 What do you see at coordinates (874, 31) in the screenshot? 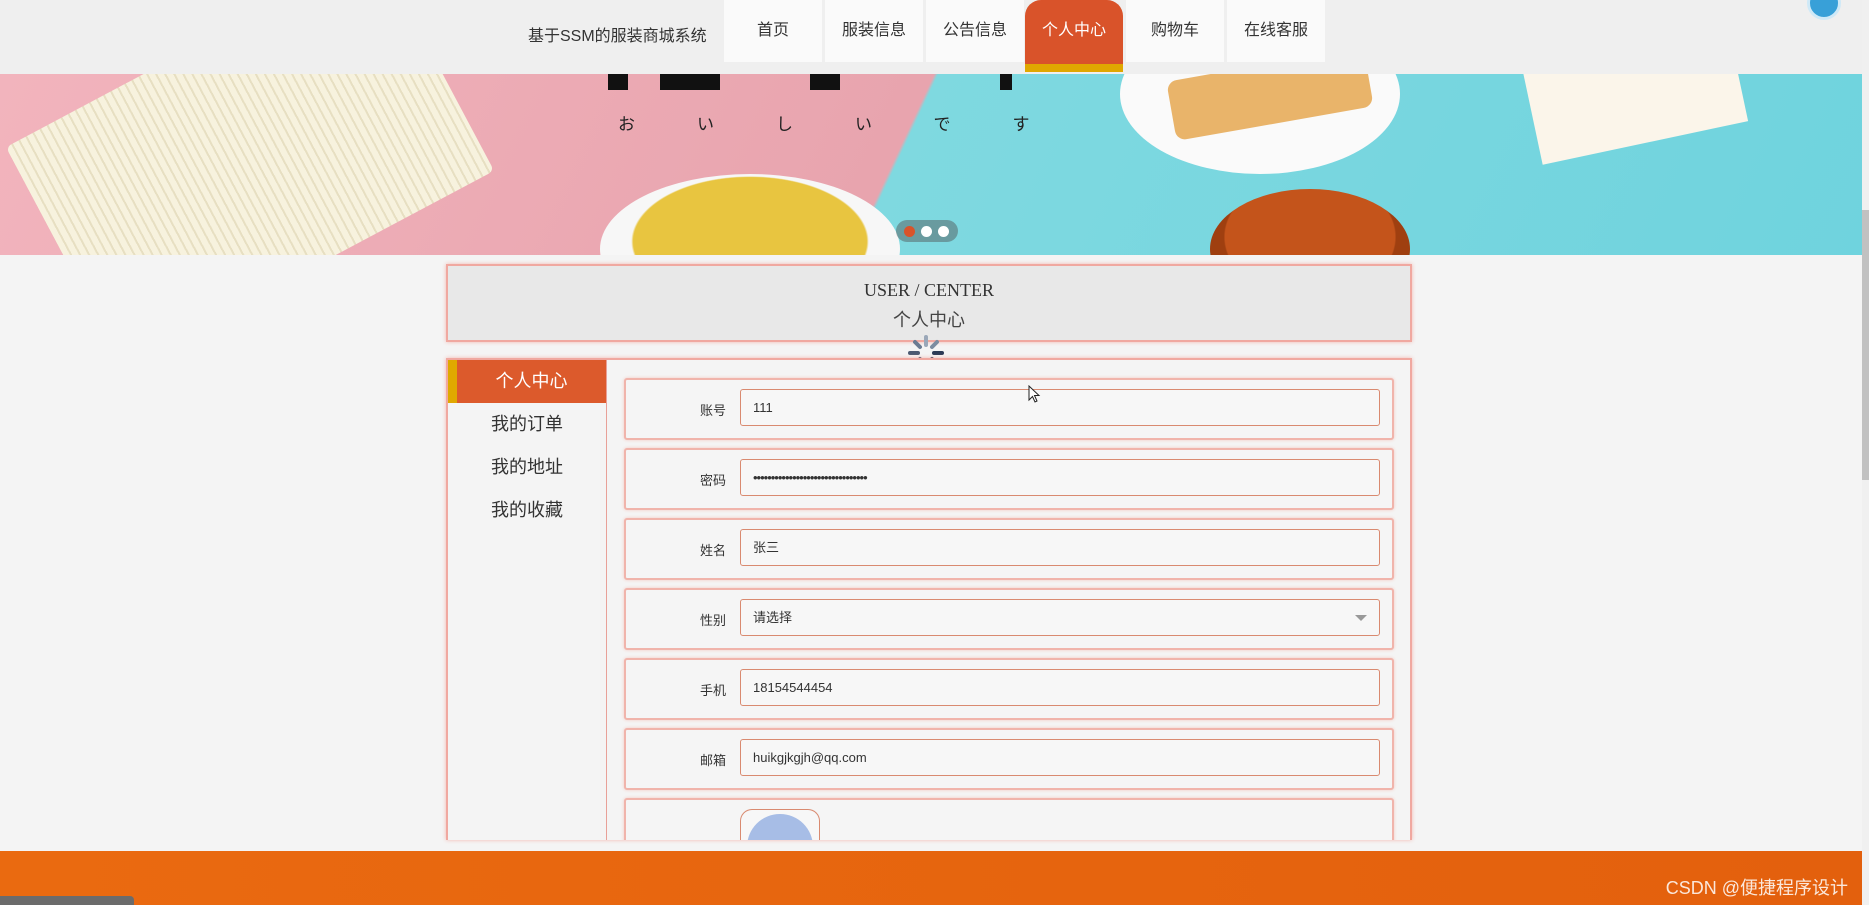
I see `nav-clothing-info: 服装信息` at bounding box center [874, 31].